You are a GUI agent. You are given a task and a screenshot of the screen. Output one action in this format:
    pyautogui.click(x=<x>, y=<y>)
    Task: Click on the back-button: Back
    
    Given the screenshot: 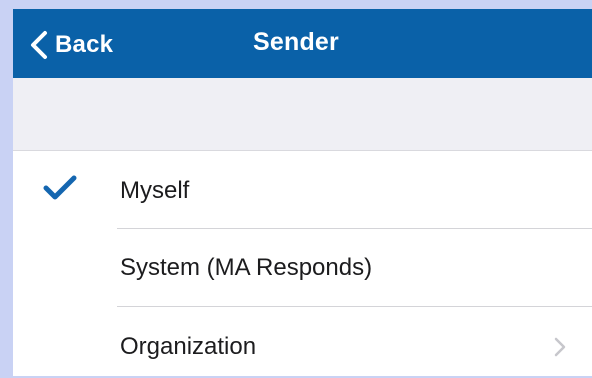 What is the action you would take?
    pyautogui.click(x=71, y=45)
    